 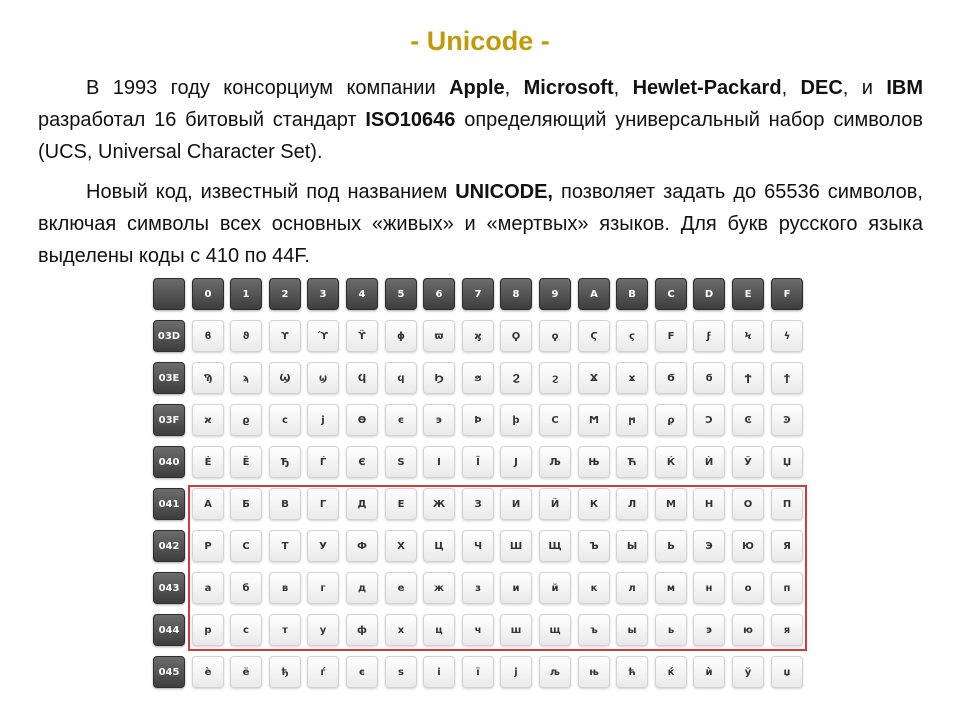 What do you see at coordinates (516, 294) in the screenshot?
I see `column-header: 8` at bounding box center [516, 294].